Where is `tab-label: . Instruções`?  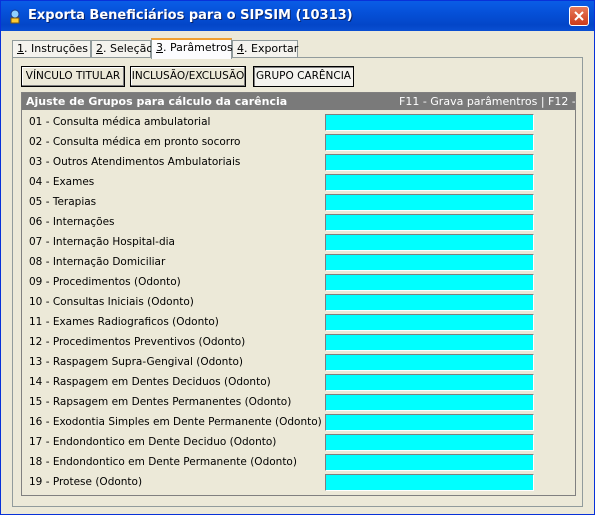 tab-label: . Instruções is located at coordinates (56, 48).